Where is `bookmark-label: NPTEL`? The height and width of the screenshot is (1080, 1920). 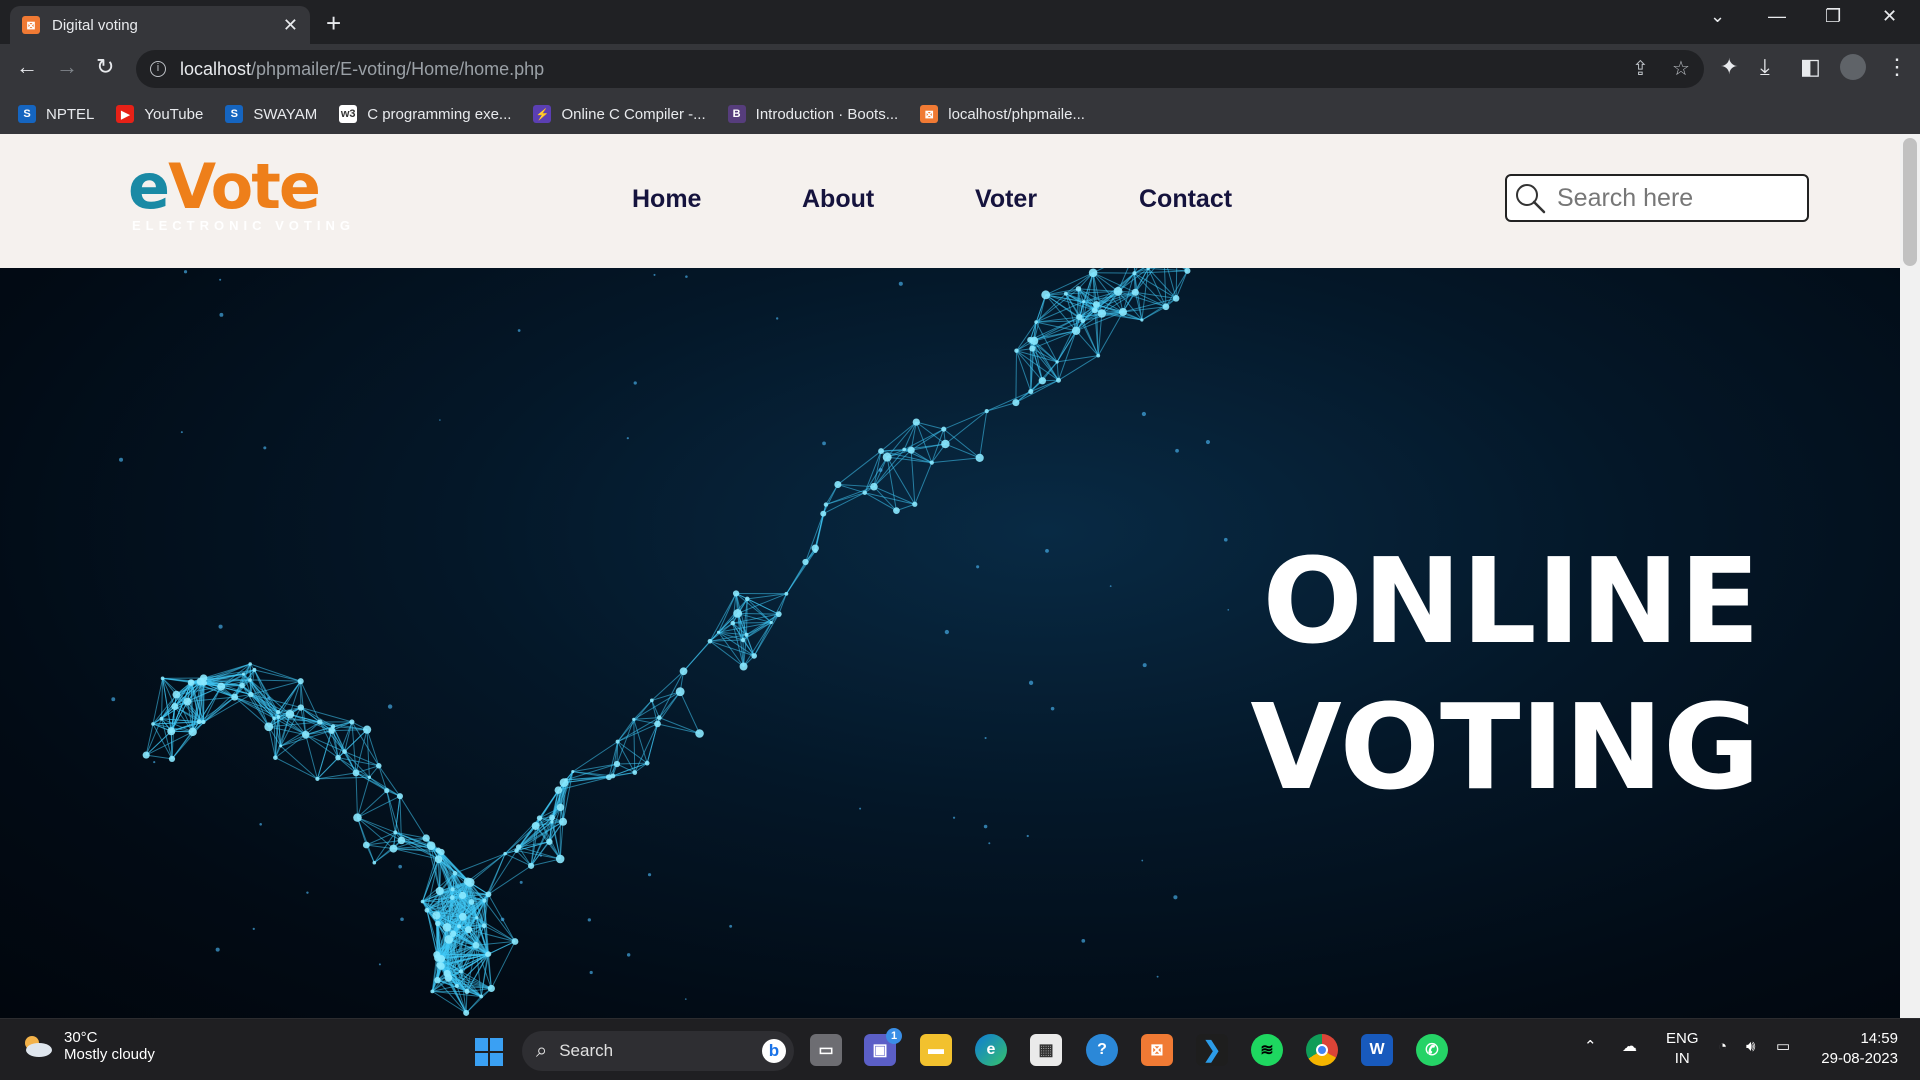
bookmark-label: NPTEL is located at coordinates (70, 114).